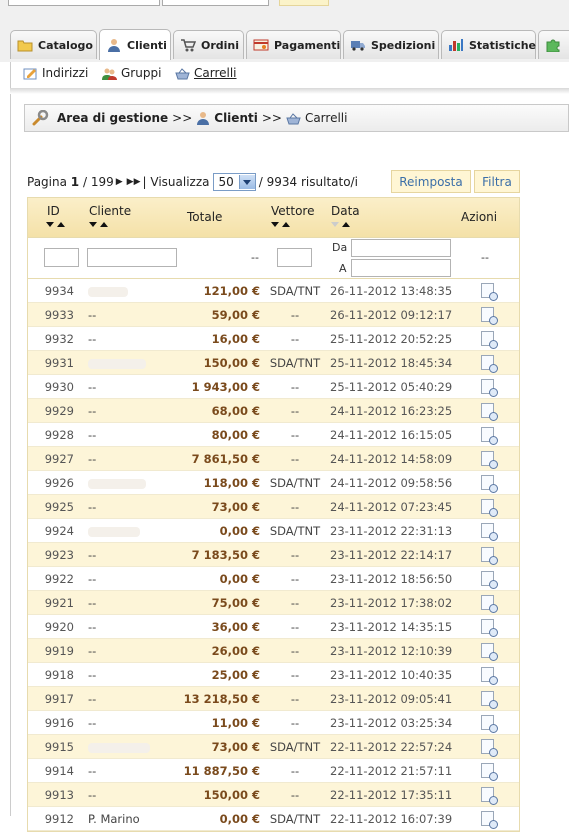 Image resolution: width=569 pixels, height=832 pixels. Describe the element at coordinates (273, 291) in the screenshot. I see `table-row: 9934 121,00 € SDA/TNT 26-11-2012 13:48:35` at that location.